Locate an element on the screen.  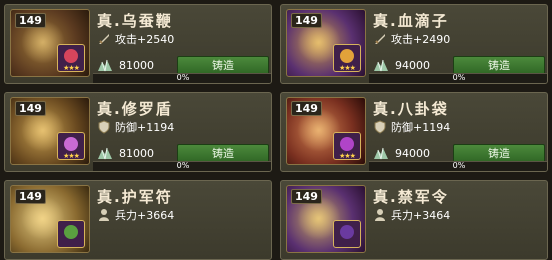
equipment-card: 149 真.护军符 兵力+3664 is located at coordinates (138, 220).